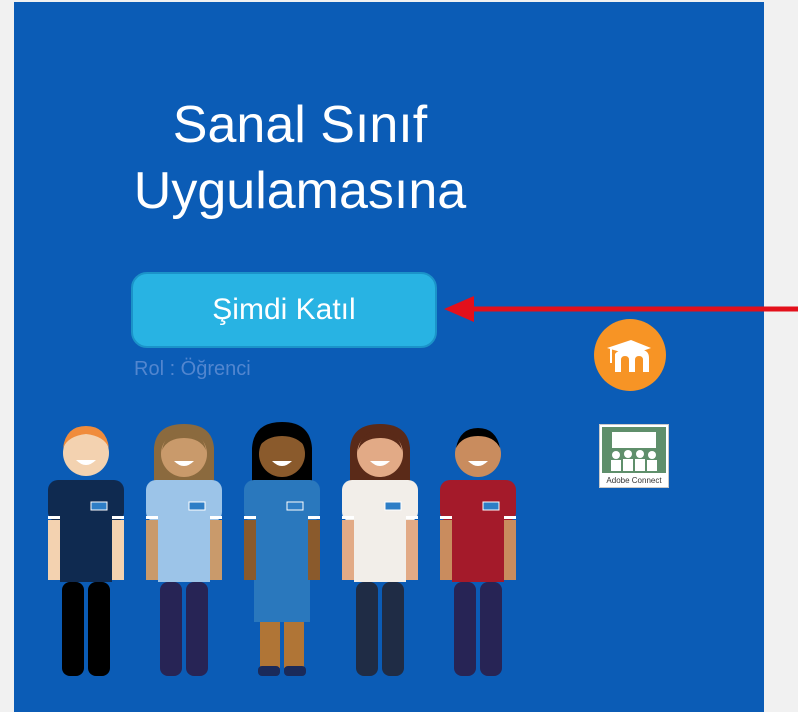  Describe the element at coordinates (284, 310) in the screenshot. I see `join-now-button: Şimdi Katıl` at that location.